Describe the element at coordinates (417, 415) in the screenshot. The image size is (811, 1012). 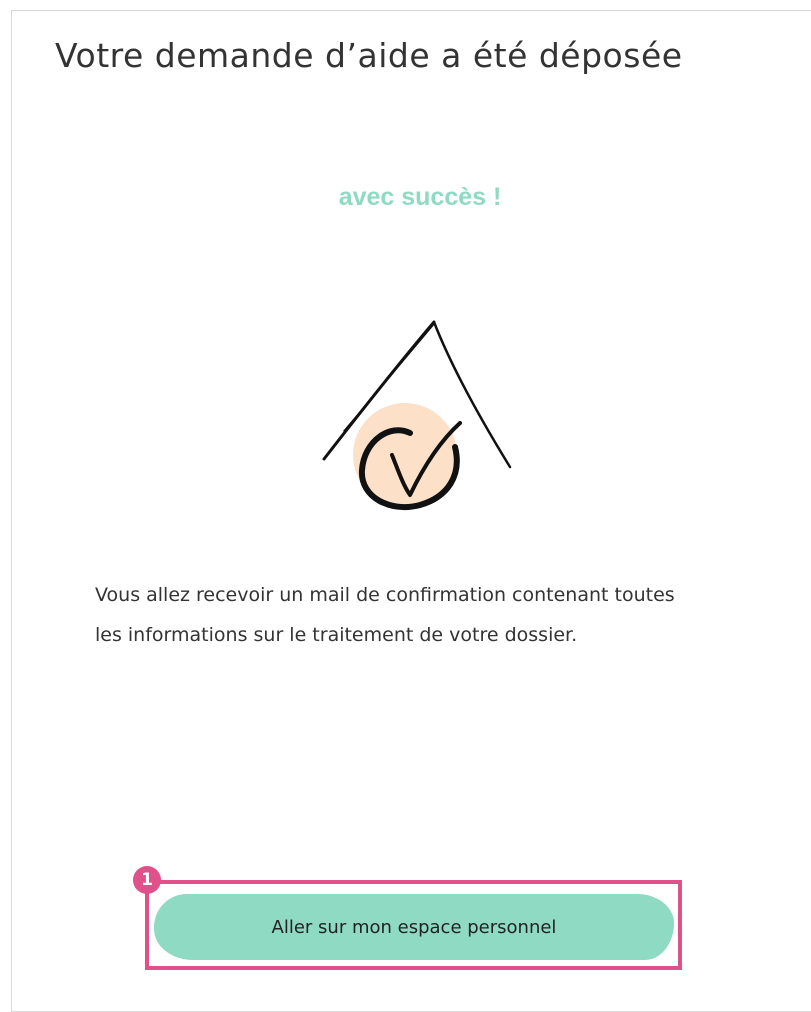
I see `house-checkmark-svg` at that location.